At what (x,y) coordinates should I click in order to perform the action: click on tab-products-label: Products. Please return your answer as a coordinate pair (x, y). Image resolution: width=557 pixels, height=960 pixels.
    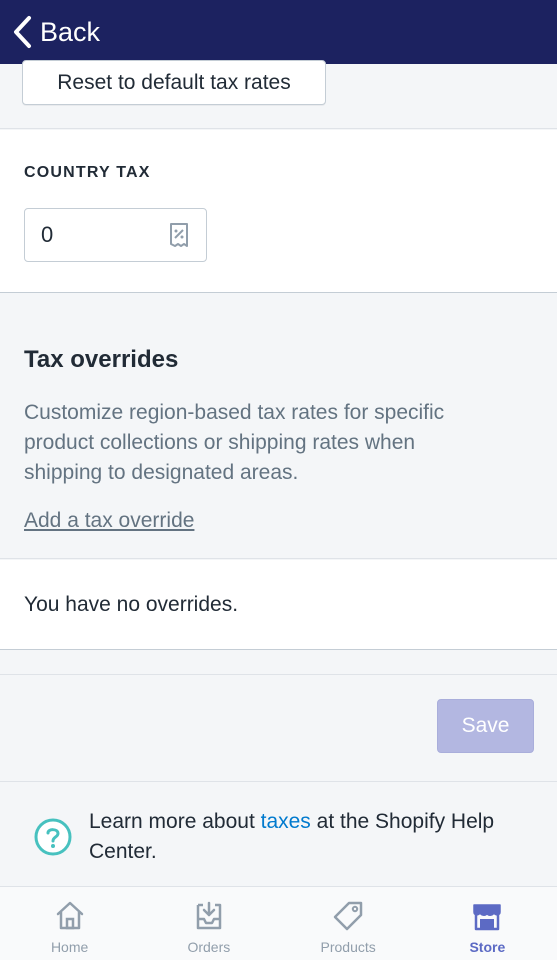
    Looking at the image, I should click on (348, 947).